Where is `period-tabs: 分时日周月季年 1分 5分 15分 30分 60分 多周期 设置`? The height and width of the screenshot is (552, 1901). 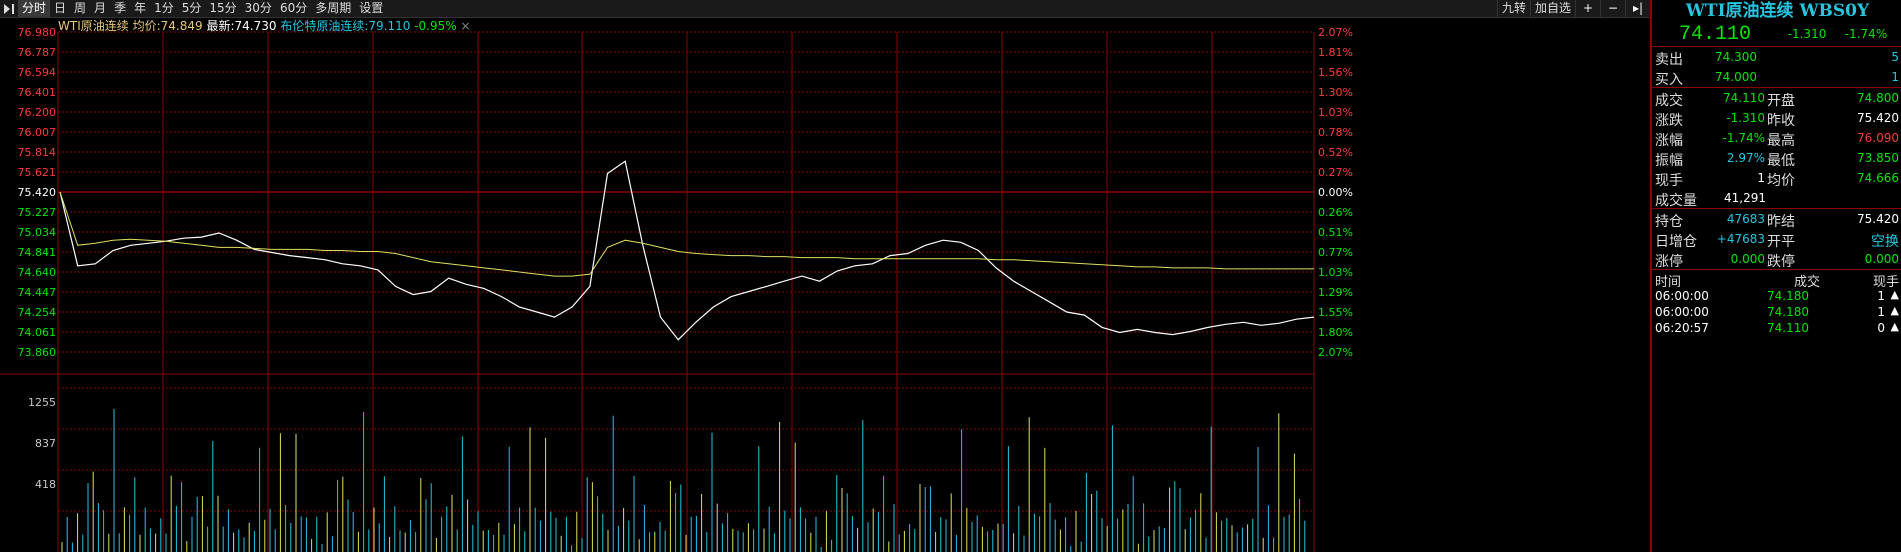 period-tabs: 分时日周月季年 1分 5分 15分 30分 60分 多周期 设置 is located at coordinates (202, 8).